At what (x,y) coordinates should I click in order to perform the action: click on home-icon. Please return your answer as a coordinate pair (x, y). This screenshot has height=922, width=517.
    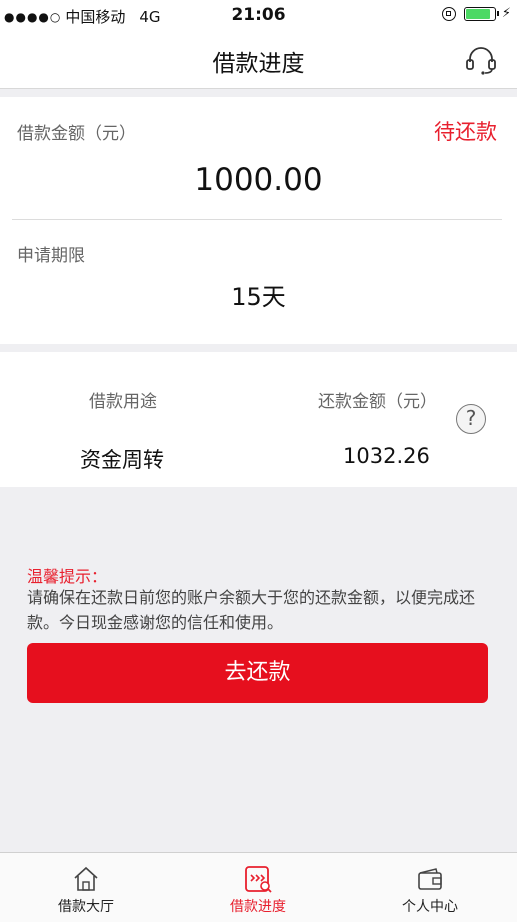
    Looking at the image, I should click on (86, 878).